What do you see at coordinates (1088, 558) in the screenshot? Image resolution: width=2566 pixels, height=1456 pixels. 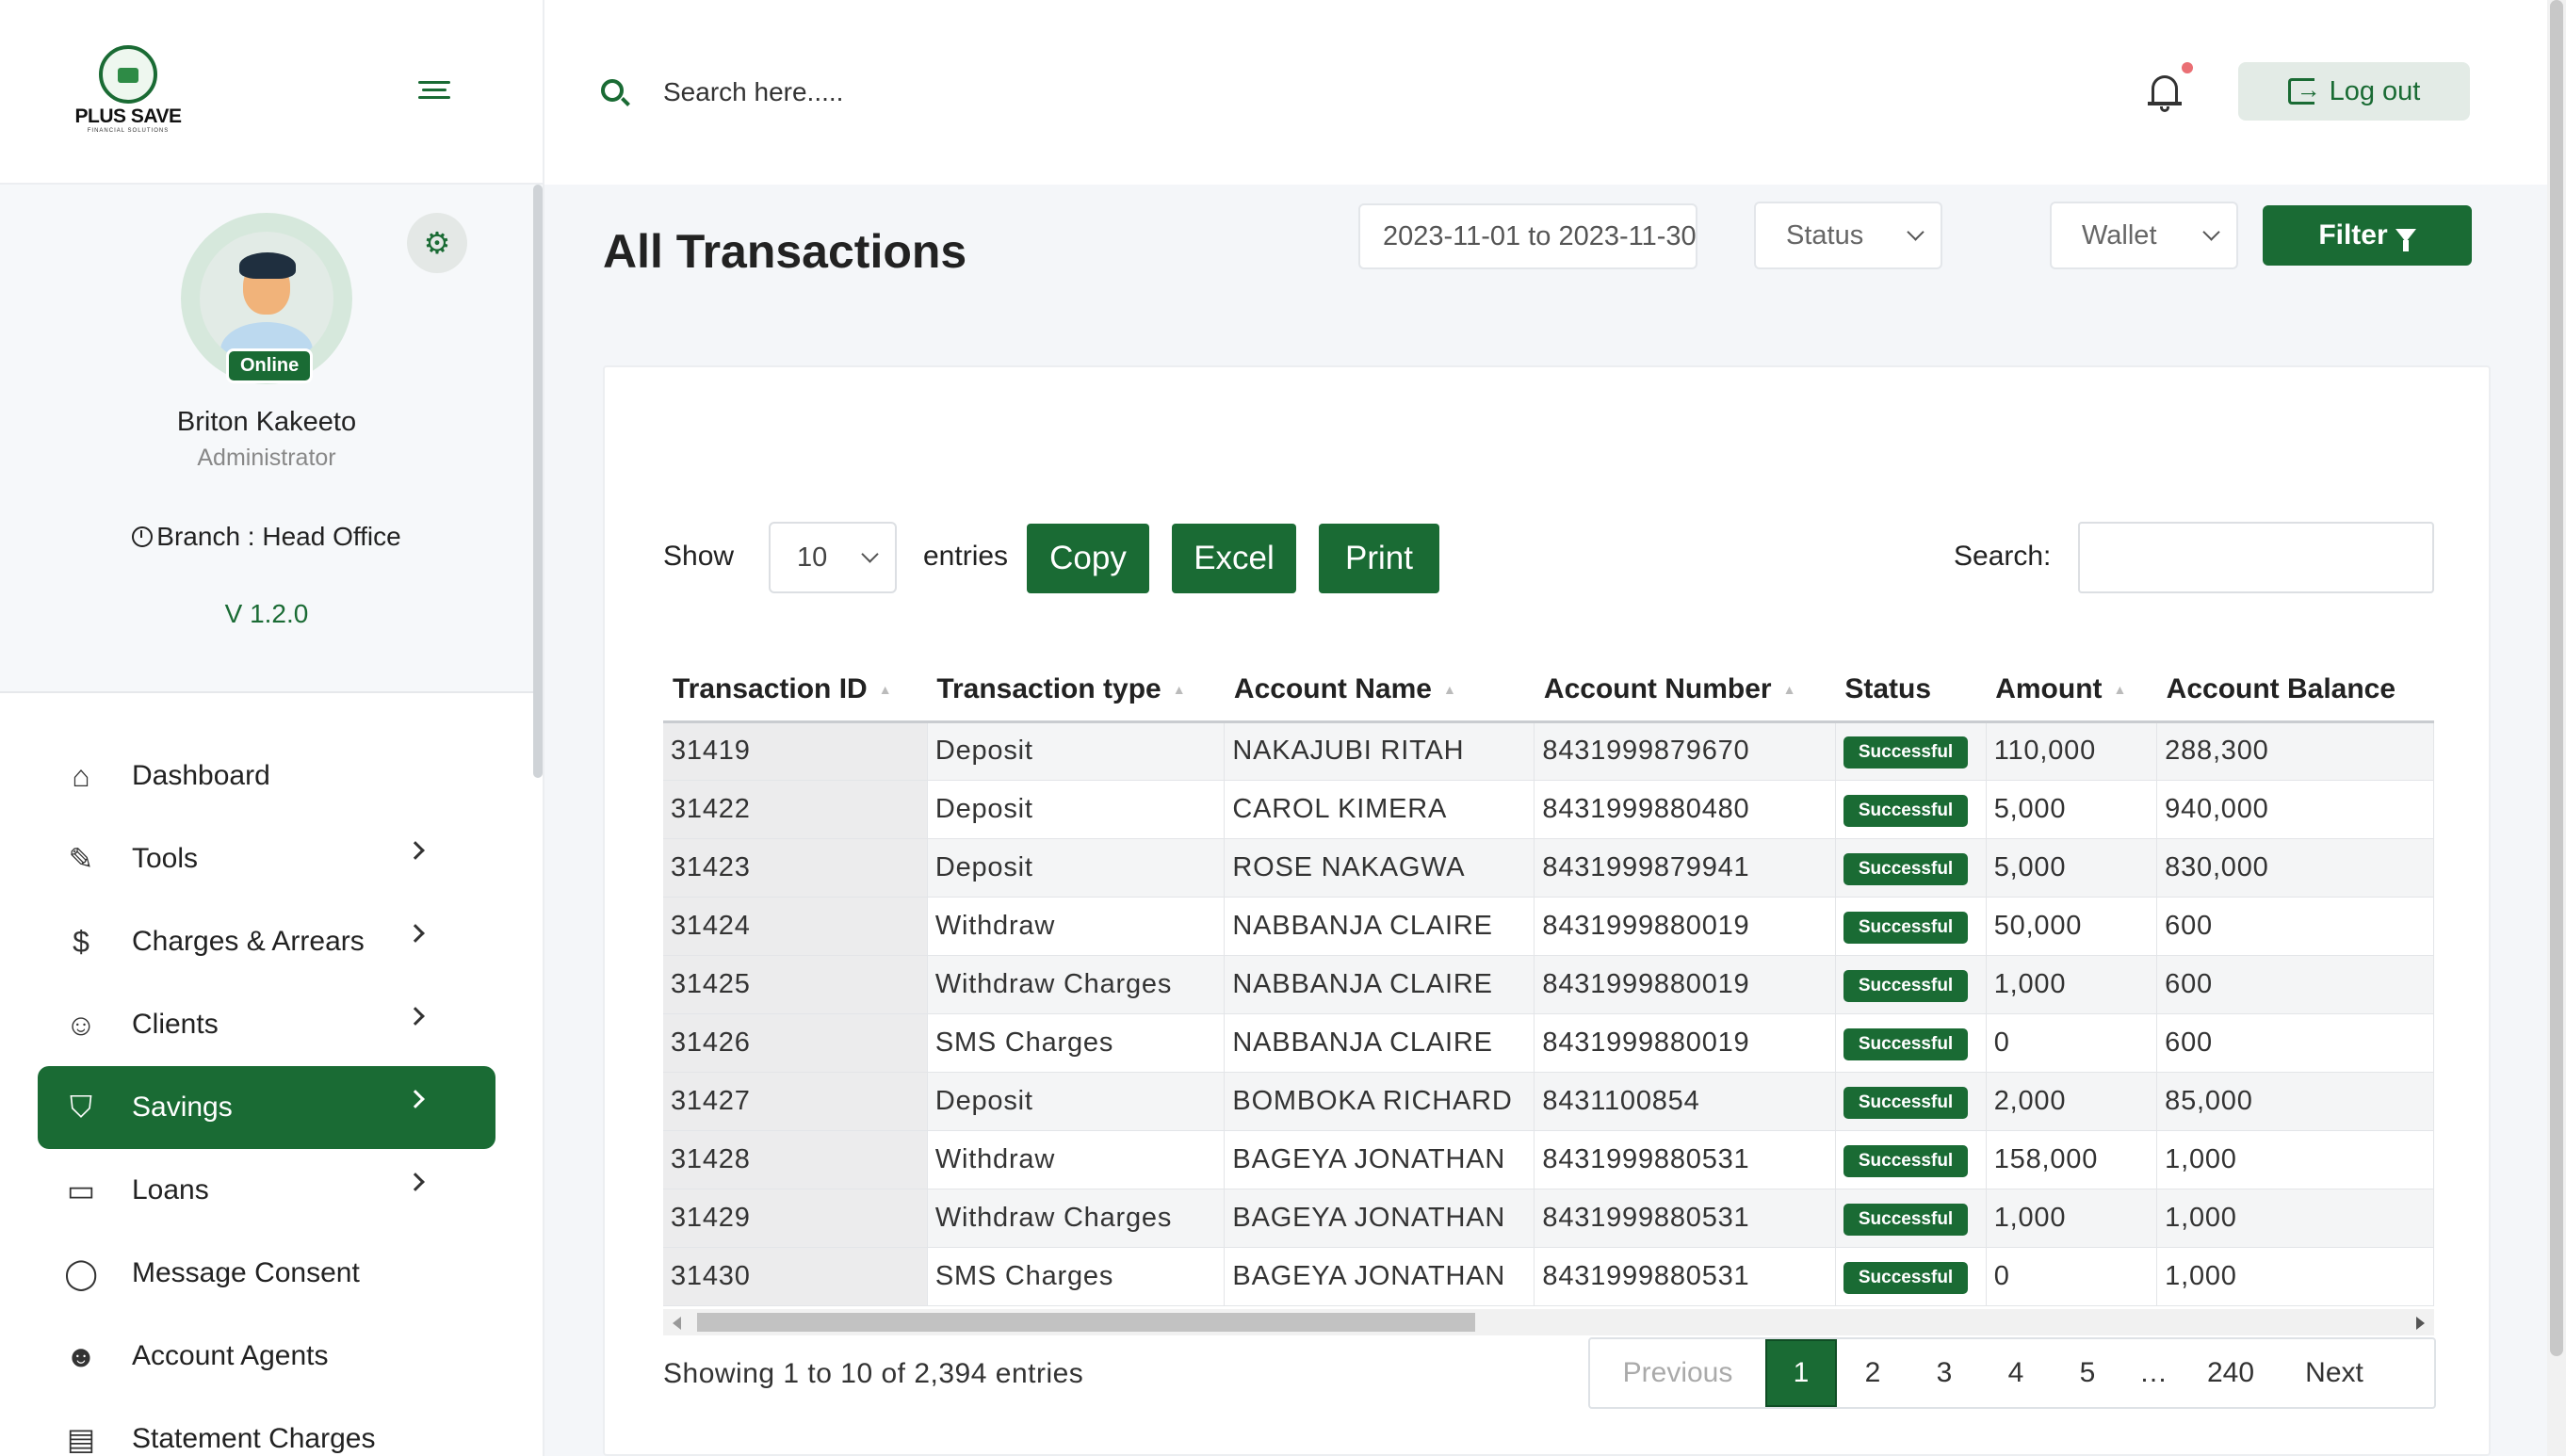 I see `copy-button: Copy` at bounding box center [1088, 558].